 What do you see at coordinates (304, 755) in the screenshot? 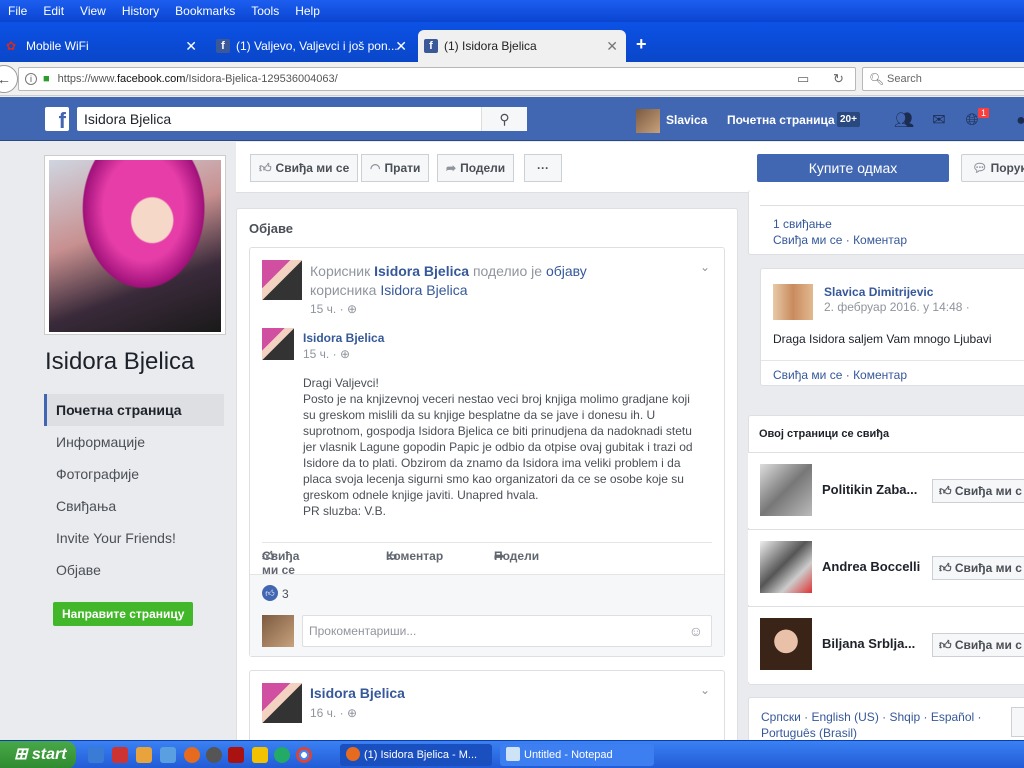
I see `chrome-icon` at bounding box center [304, 755].